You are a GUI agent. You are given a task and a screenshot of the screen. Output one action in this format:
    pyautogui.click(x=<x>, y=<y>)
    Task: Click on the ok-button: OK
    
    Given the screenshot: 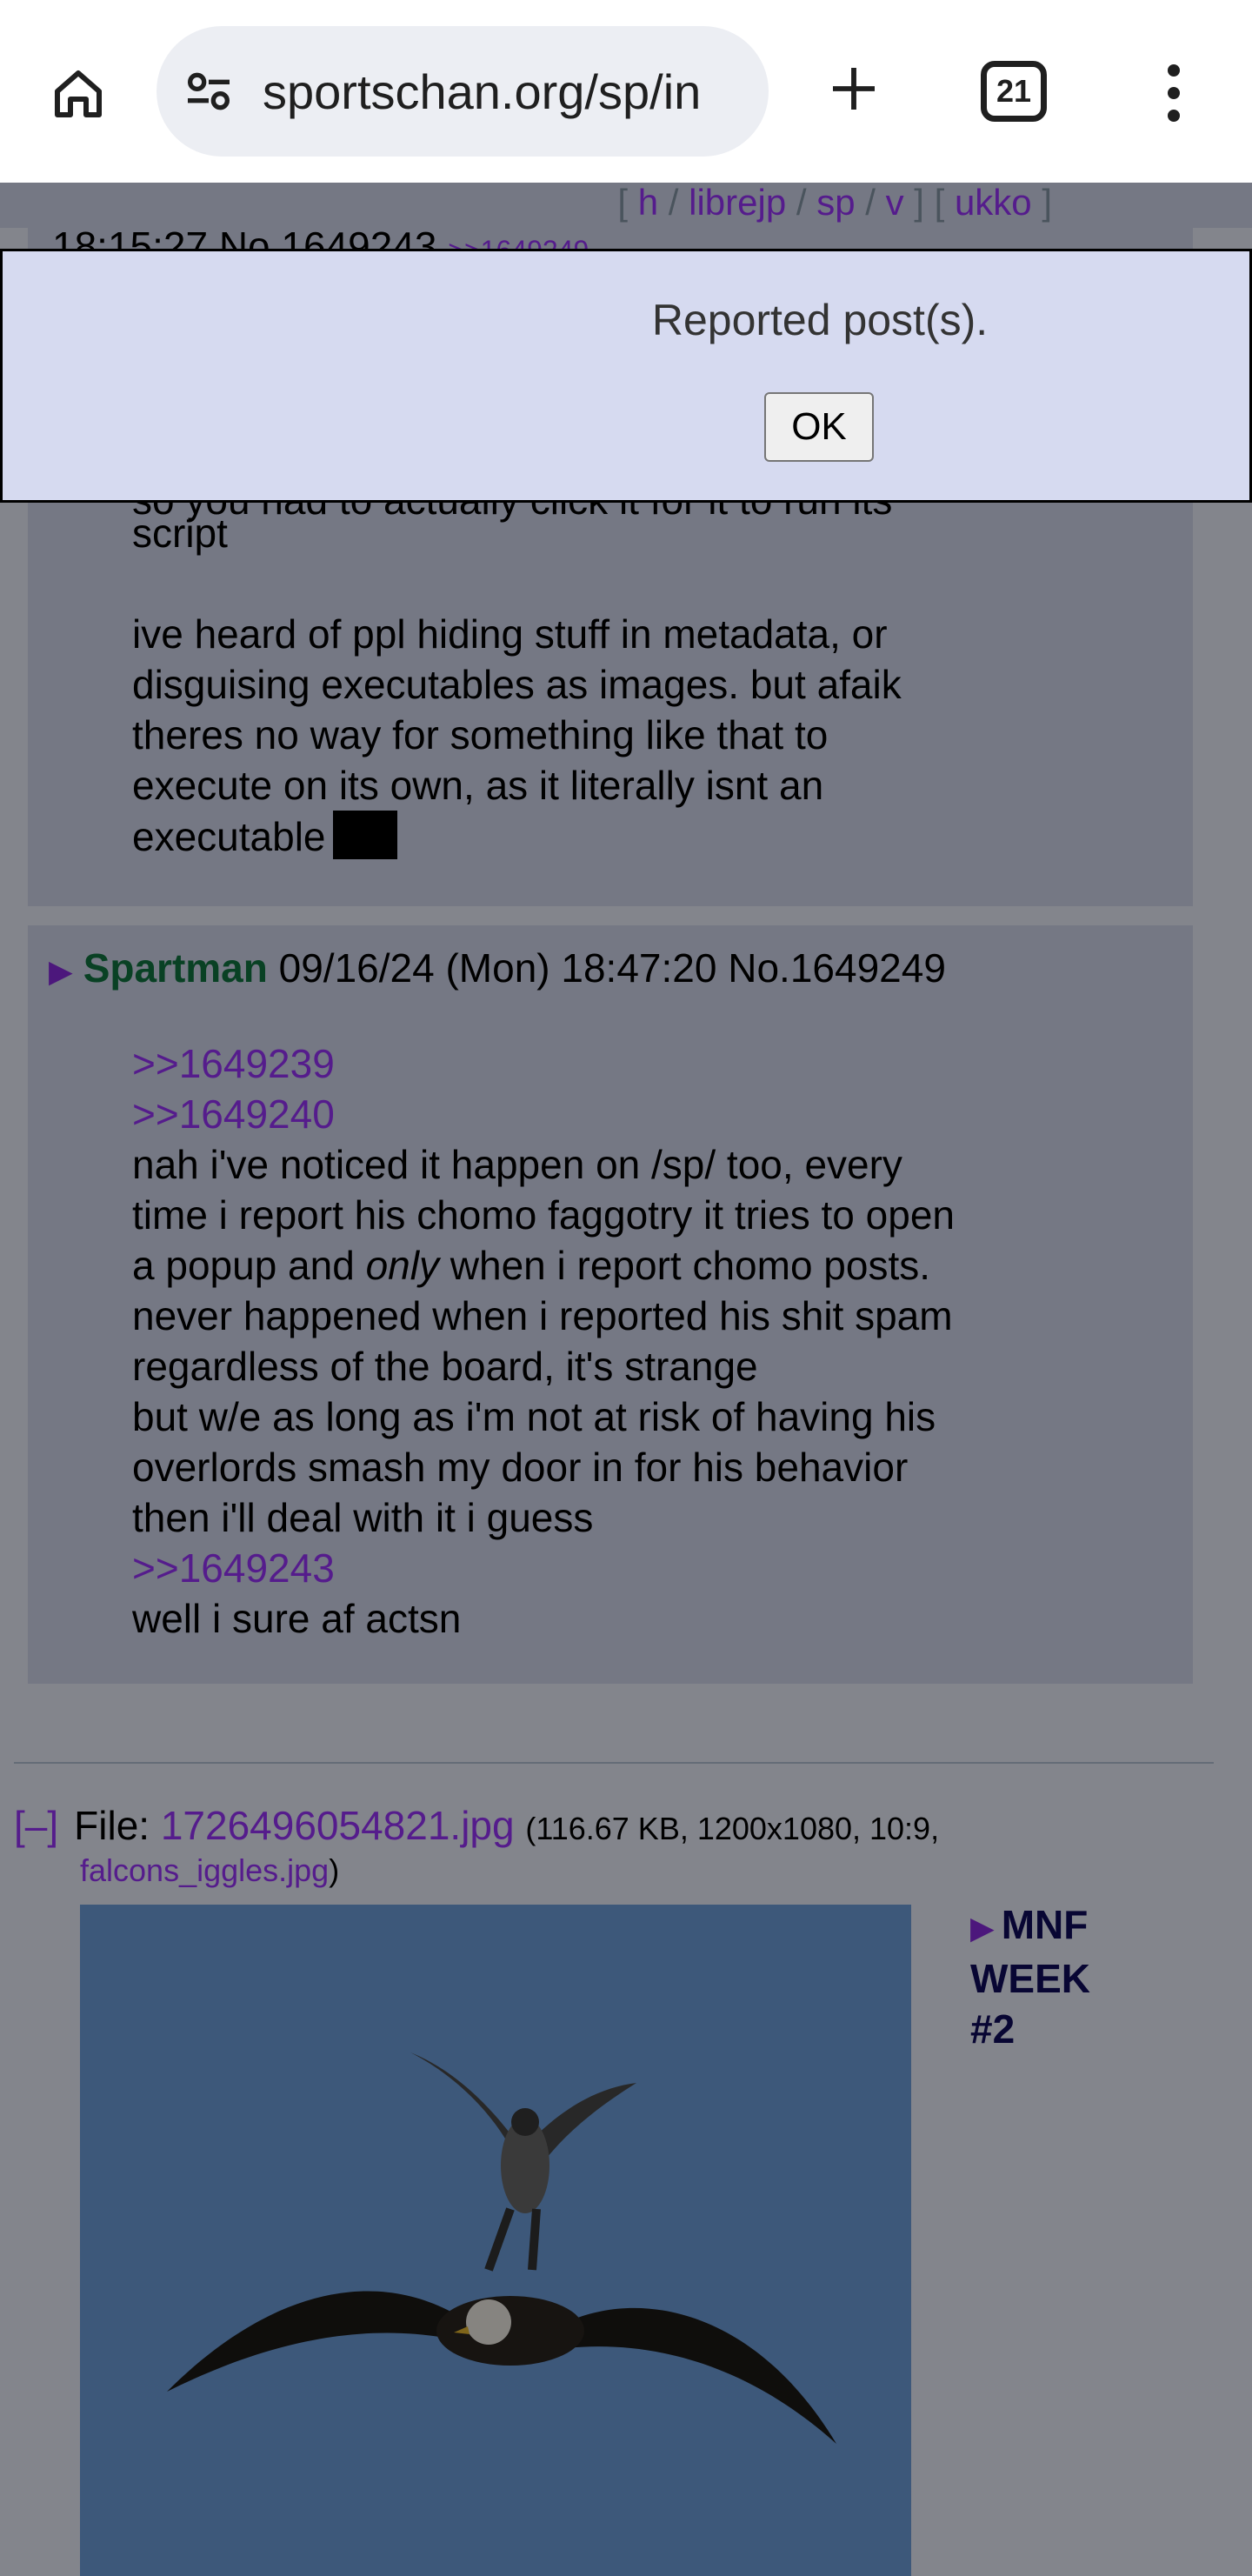 What is the action you would take?
    pyautogui.click(x=819, y=427)
    